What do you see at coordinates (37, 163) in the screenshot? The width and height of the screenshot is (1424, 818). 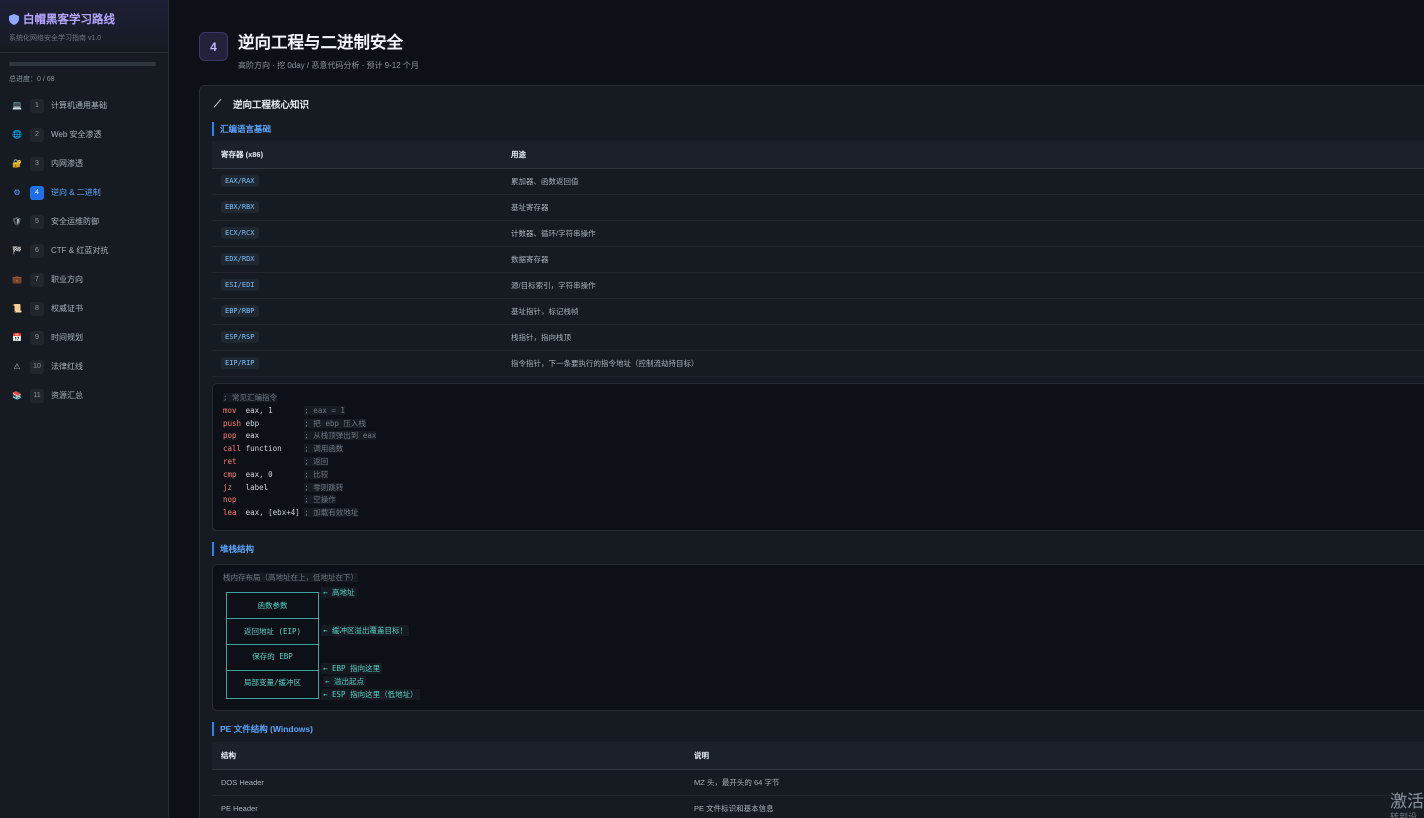 I see `sidebar-item-number: 3` at bounding box center [37, 163].